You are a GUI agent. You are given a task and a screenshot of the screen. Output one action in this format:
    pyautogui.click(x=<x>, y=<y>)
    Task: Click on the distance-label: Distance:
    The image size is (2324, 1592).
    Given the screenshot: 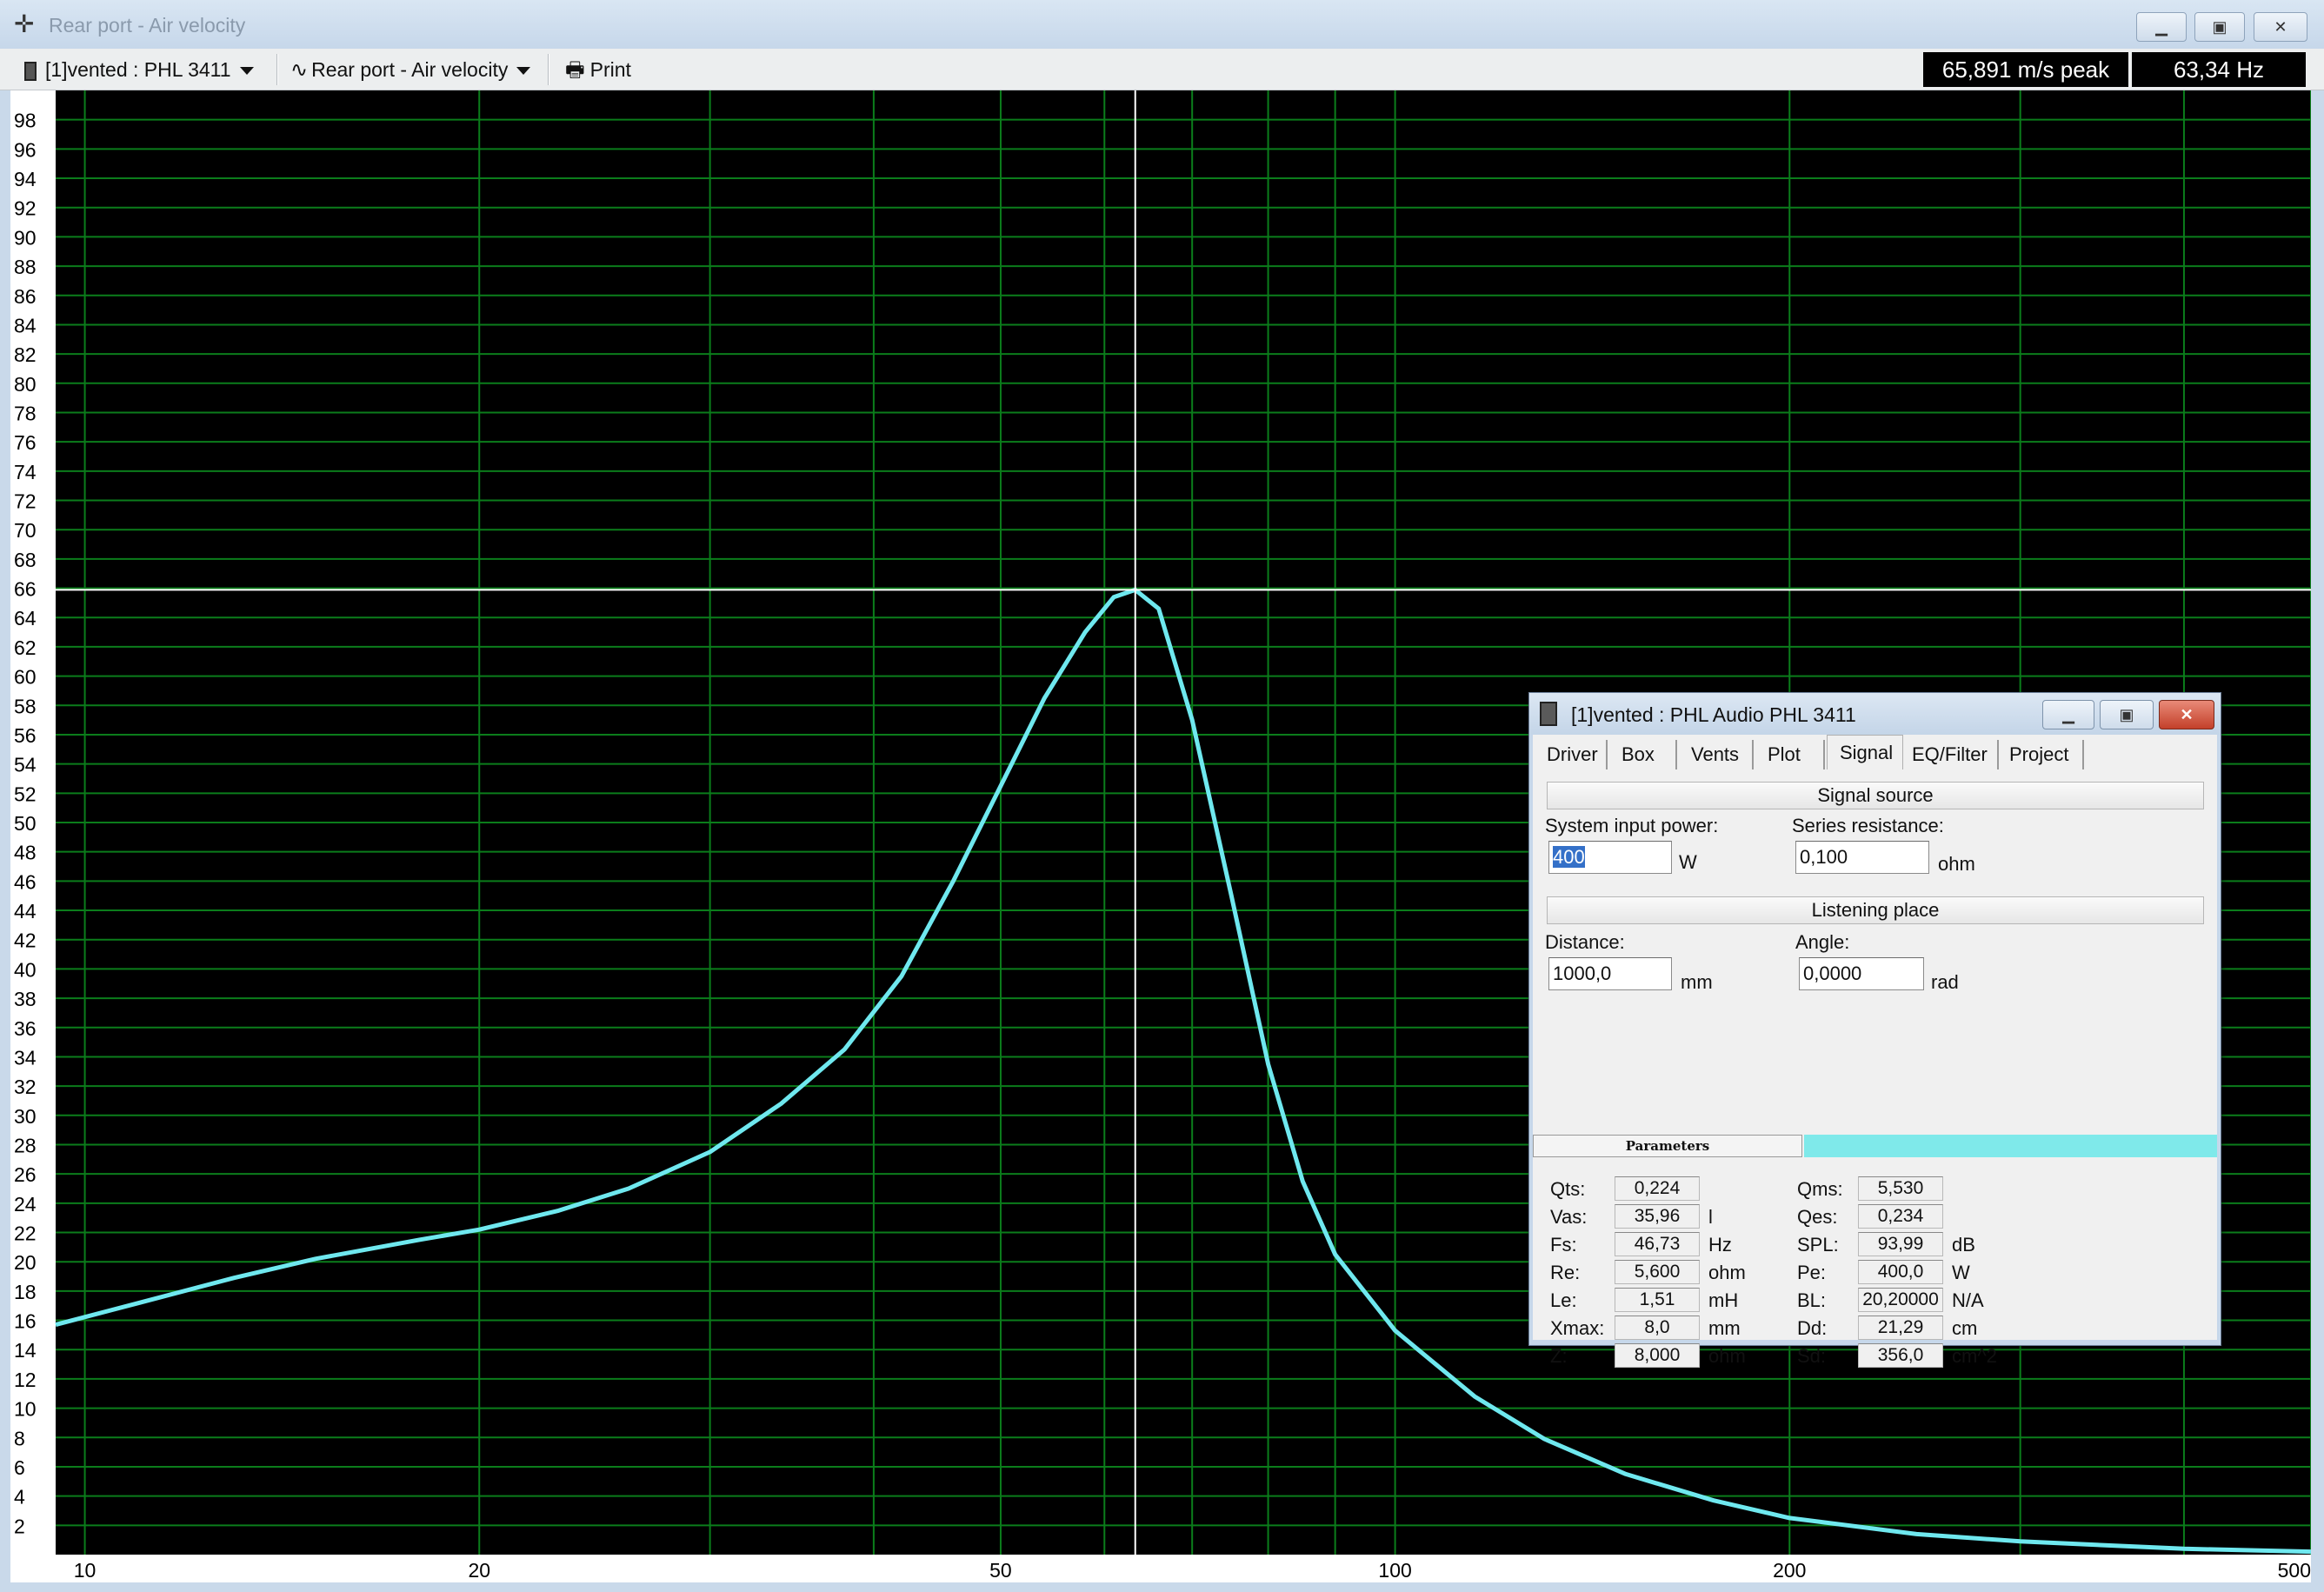 What is the action you would take?
    pyautogui.click(x=1585, y=942)
    